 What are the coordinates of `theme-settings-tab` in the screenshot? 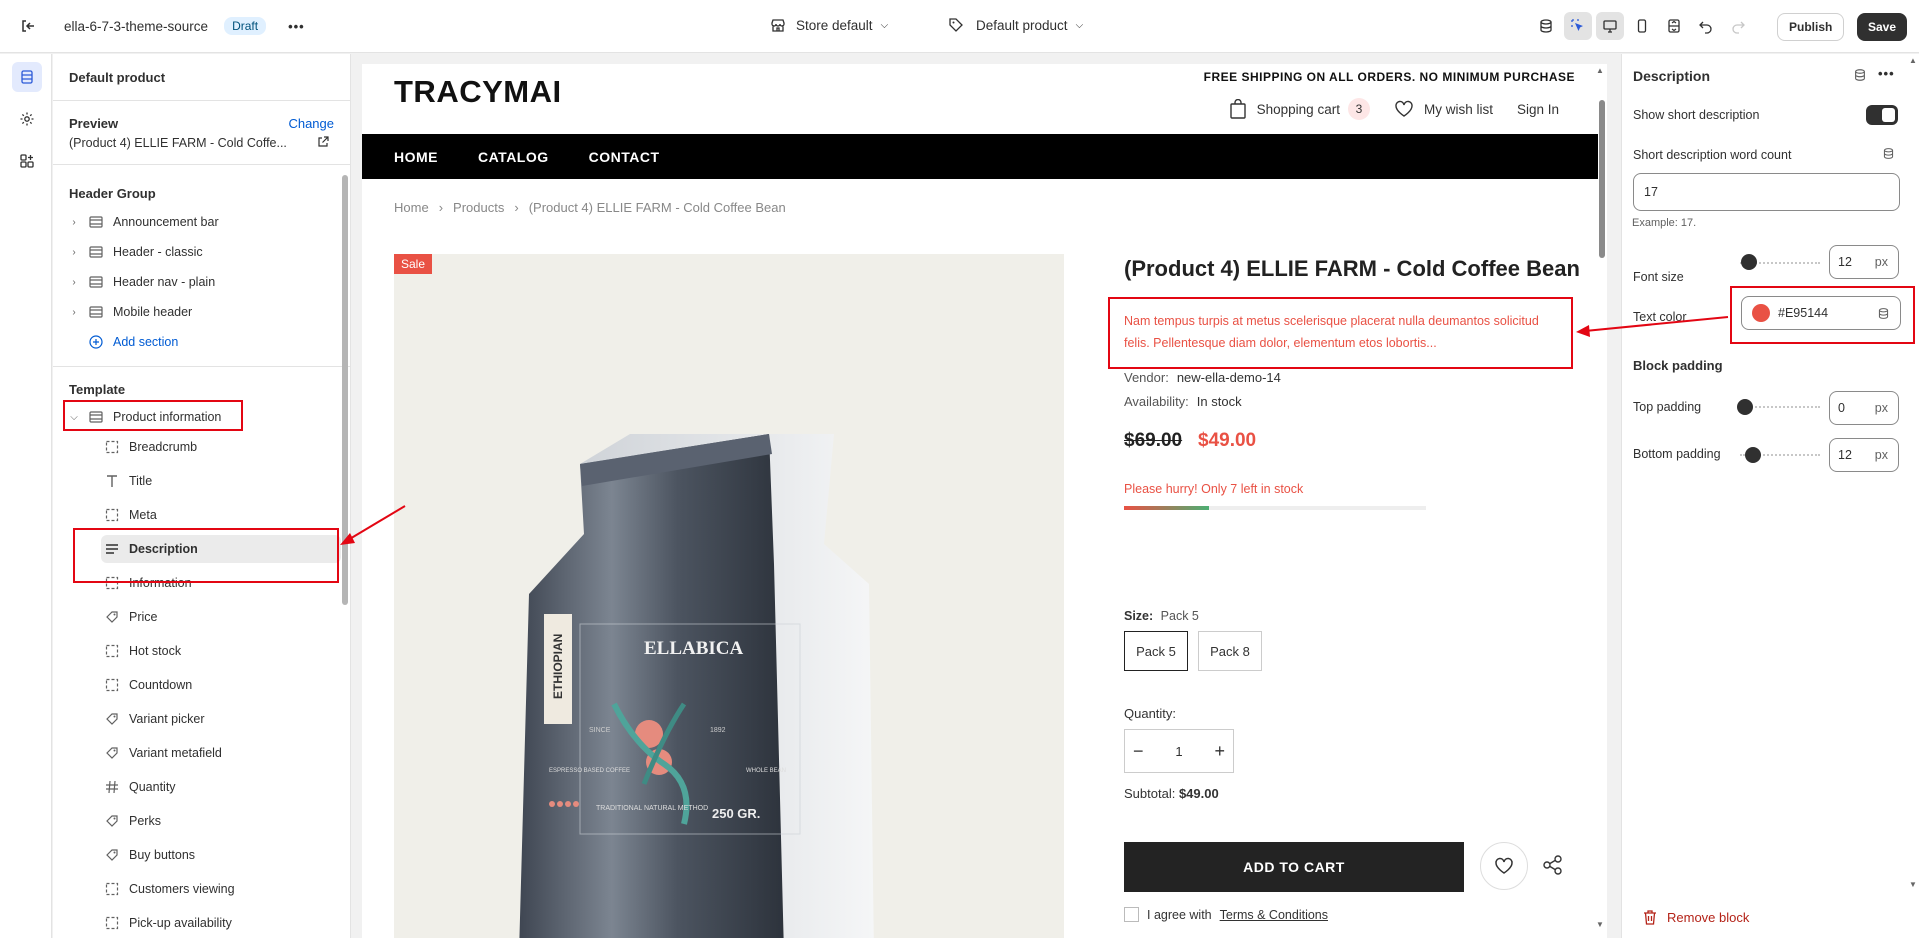 It's located at (27, 119).